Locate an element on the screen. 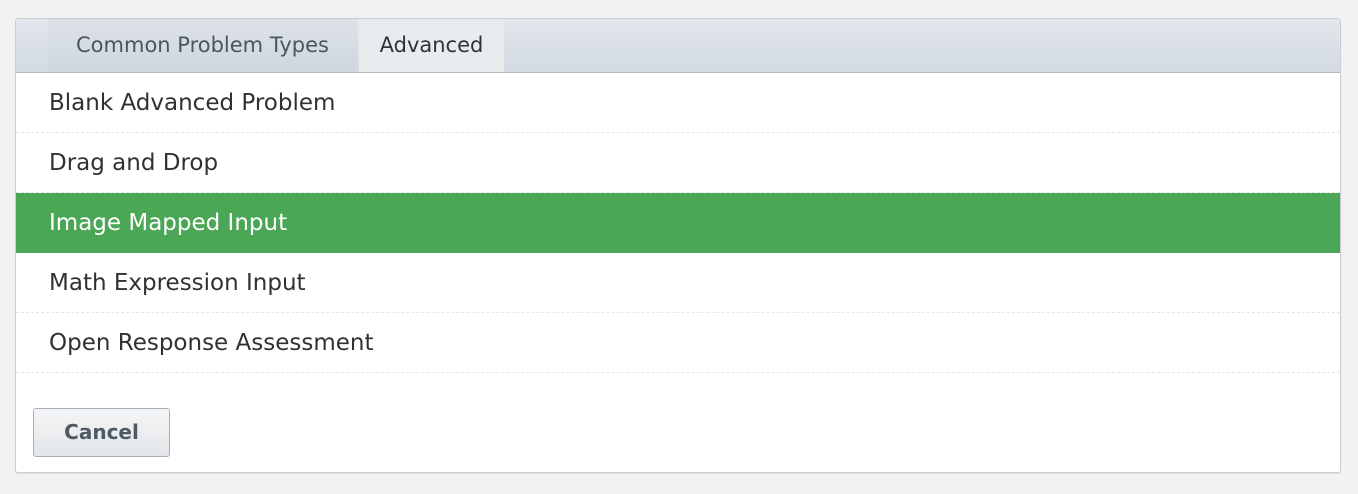 The width and height of the screenshot is (1358, 494). list-item-open-response-assessment: Open Response Assessment is located at coordinates (678, 343).